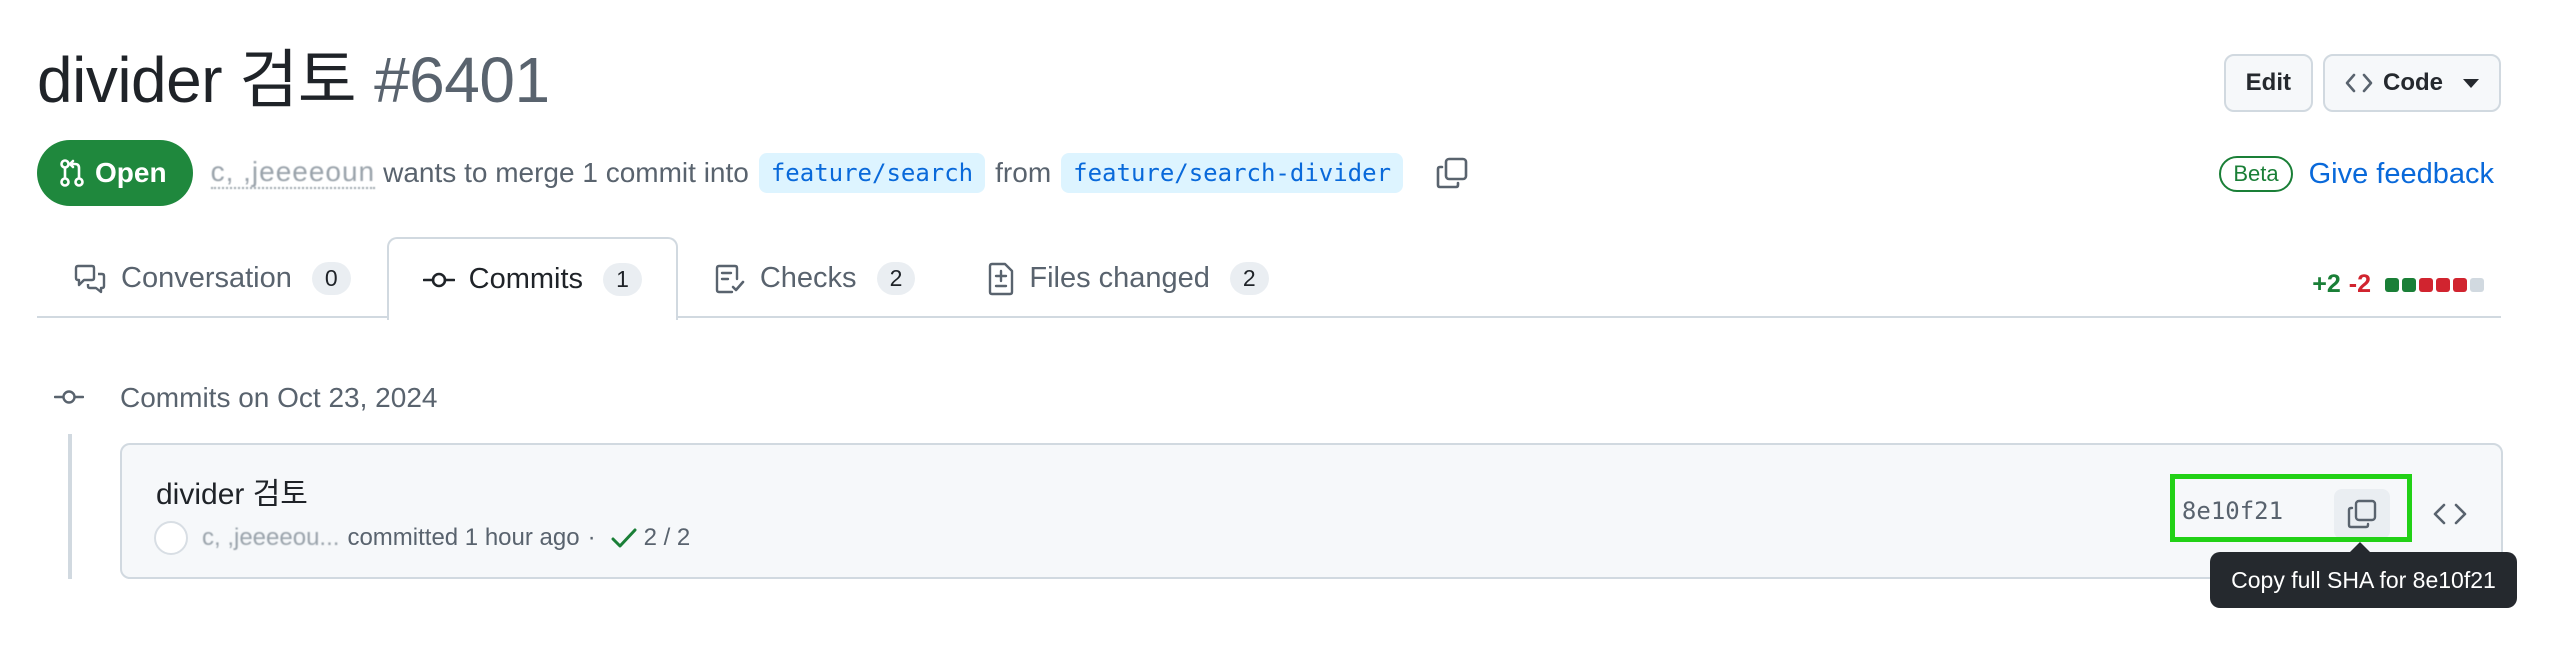  Describe the element at coordinates (232, 491) in the screenshot. I see `commit-title-link: divider 검토` at that location.